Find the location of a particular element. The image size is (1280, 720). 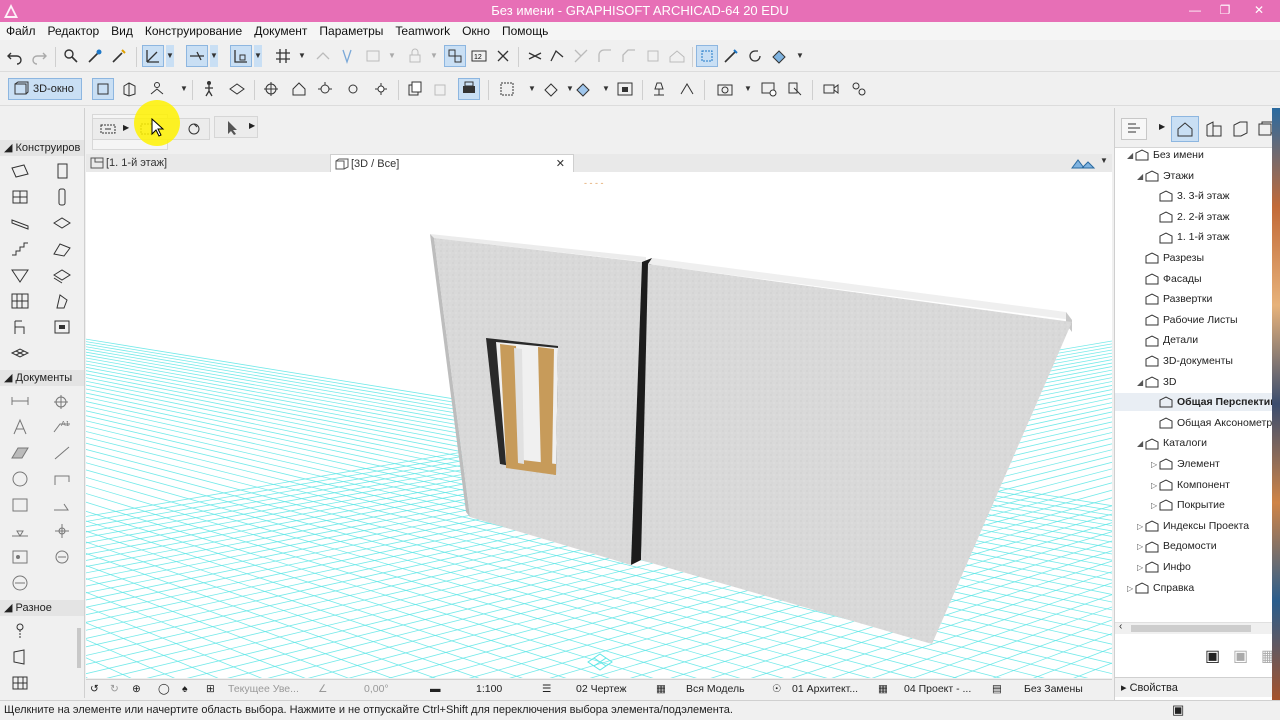

zoom-dropdown-icon: ▼ is located at coordinates (532, 89).